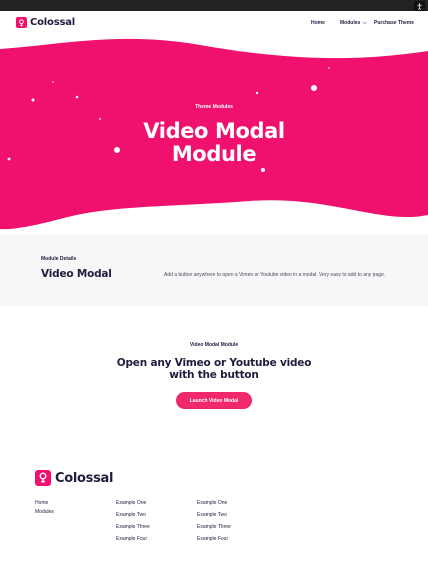 Image resolution: width=428 pixels, height=573 pixels. What do you see at coordinates (214, 375) in the screenshot?
I see `video-modal-heading-line-2: with the button` at bounding box center [214, 375].